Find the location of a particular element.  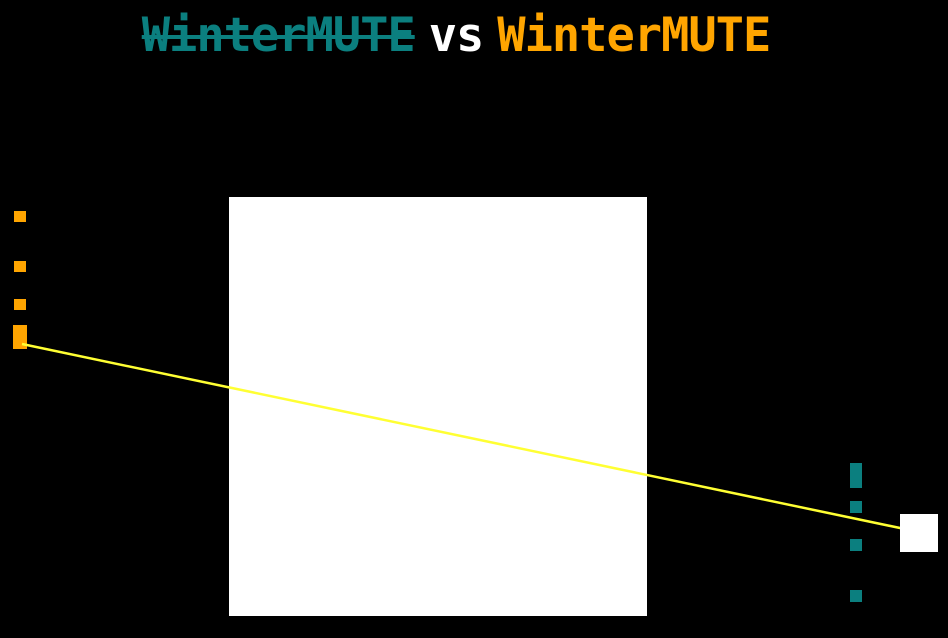

ball is located at coordinates (919, 533).